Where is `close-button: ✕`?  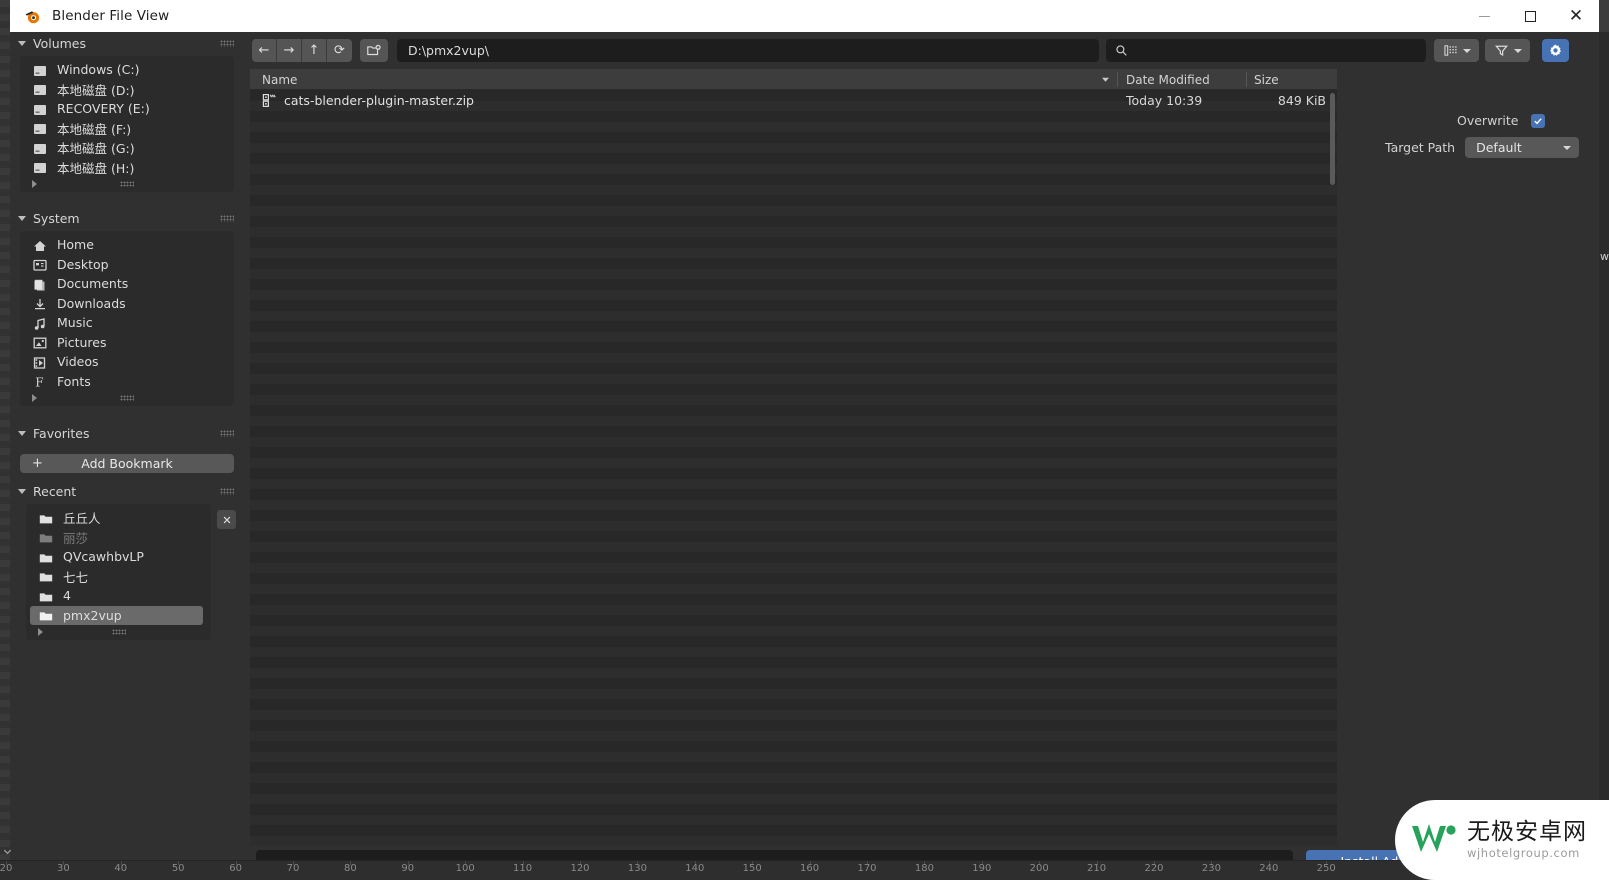 close-button: ✕ is located at coordinates (1576, 16).